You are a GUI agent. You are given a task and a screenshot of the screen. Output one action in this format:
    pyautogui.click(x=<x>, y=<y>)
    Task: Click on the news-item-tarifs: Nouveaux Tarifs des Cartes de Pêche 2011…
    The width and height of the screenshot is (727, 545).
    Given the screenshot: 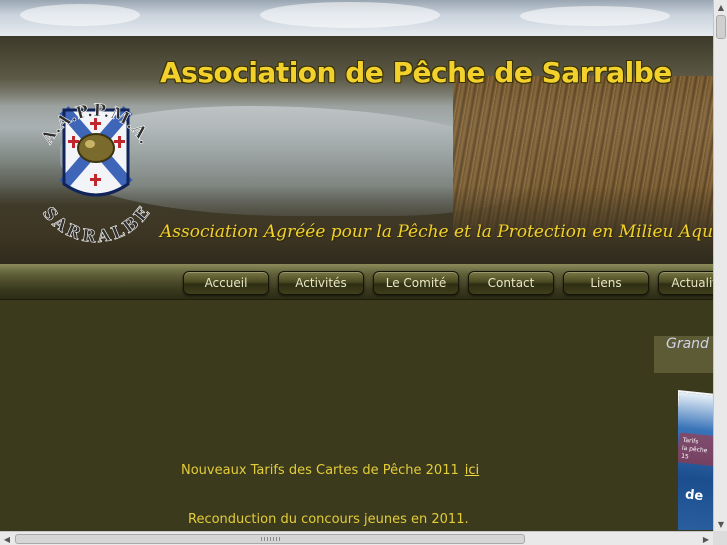 What is the action you would take?
    pyautogui.click(x=330, y=470)
    